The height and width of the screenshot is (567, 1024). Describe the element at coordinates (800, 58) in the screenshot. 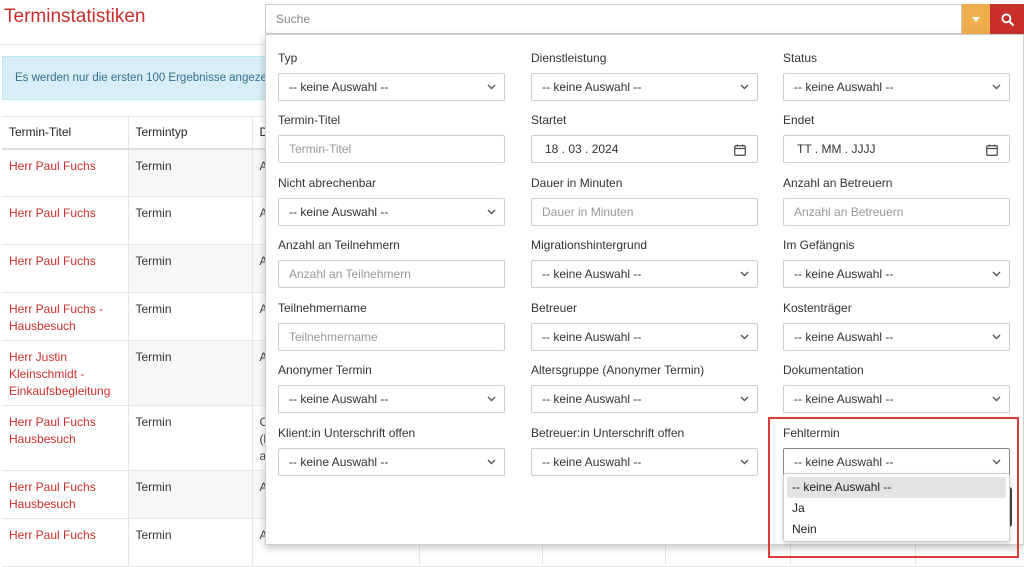

I see `filter-status-label: Status` at that location.